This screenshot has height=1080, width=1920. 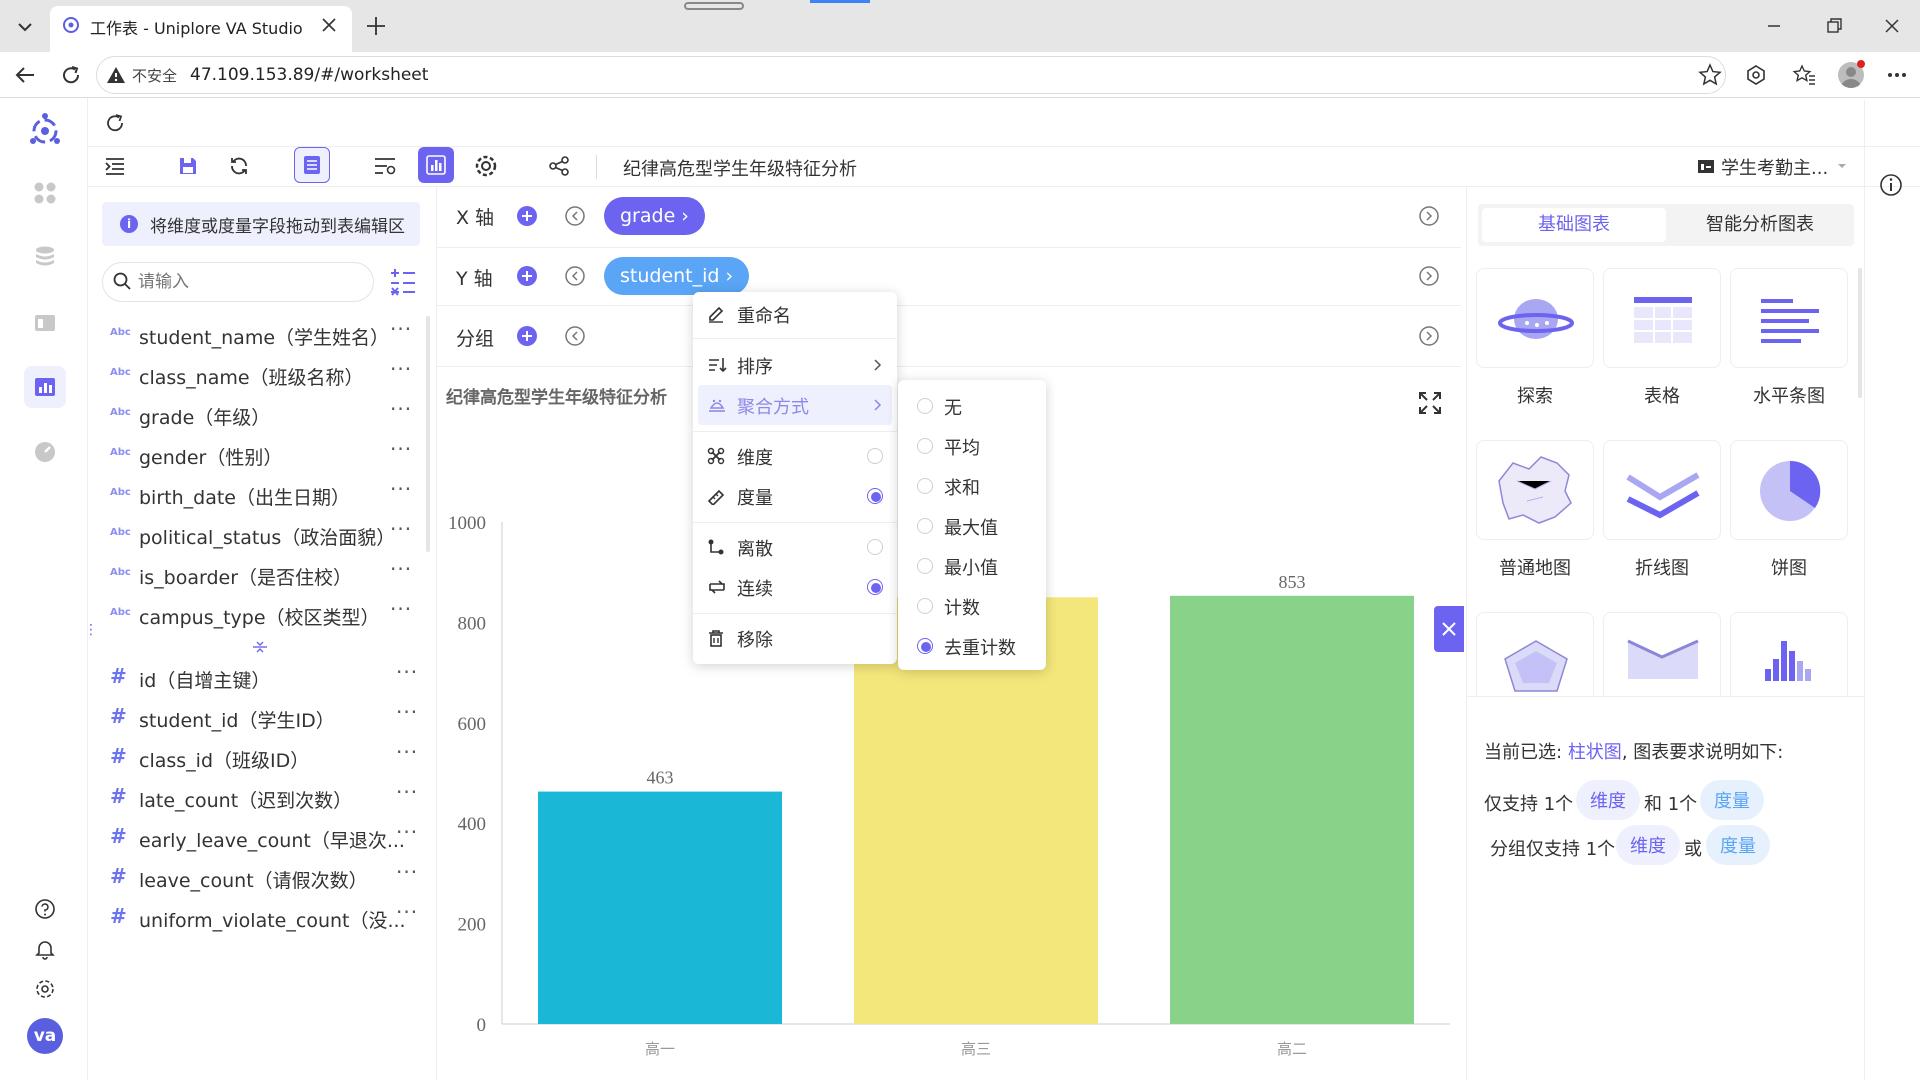 What do you see at coordinates (1429, 216) in the screenshot?
I see `x-next-icon` at bounding box center [1429, 216].